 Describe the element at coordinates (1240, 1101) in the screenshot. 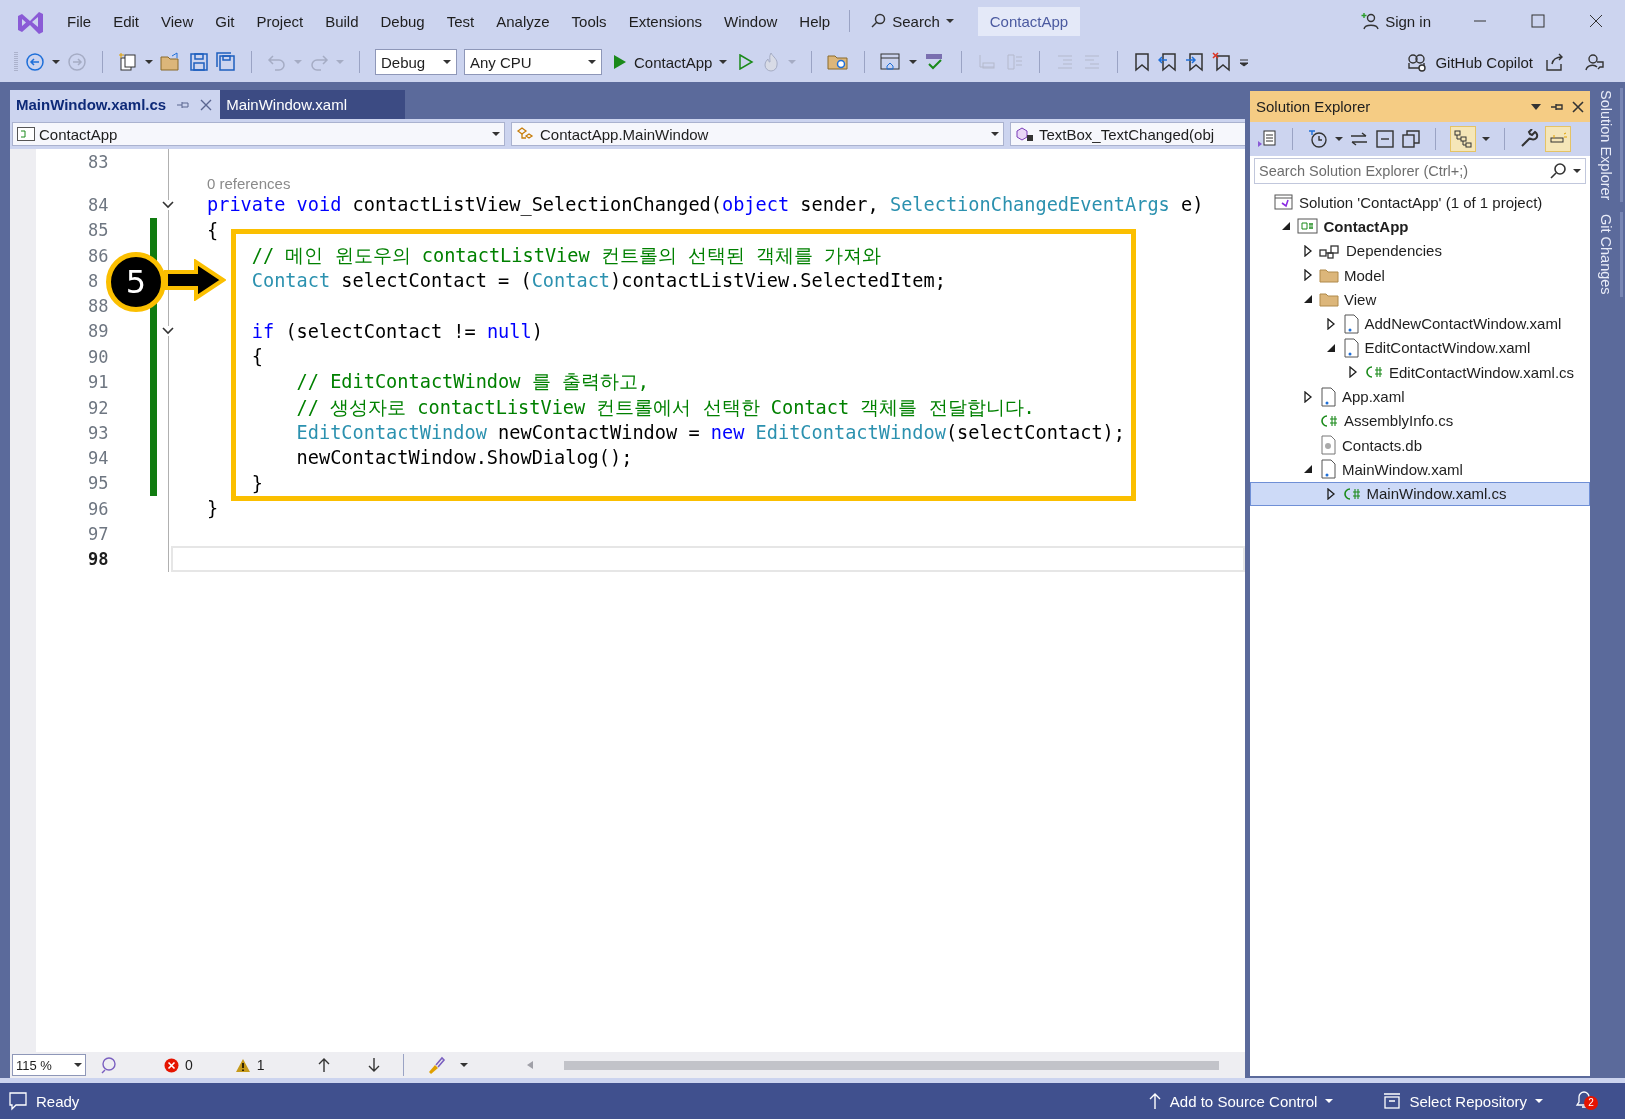

I see `add-to-source-control-button: Add to Source Control` at that location.